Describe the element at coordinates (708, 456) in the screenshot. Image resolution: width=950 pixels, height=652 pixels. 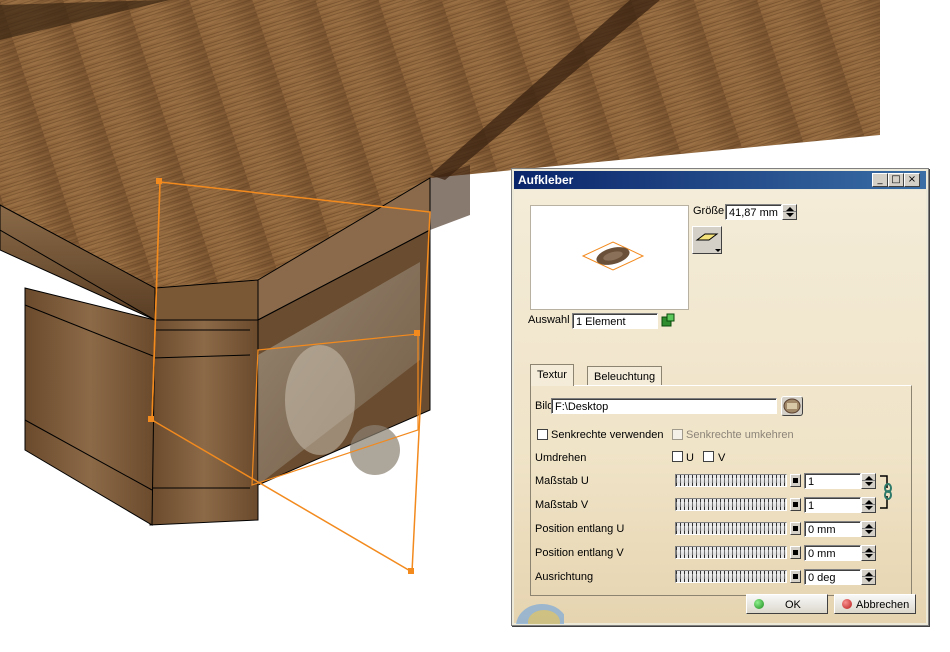
I see `flip-v-checkbox` at that location.